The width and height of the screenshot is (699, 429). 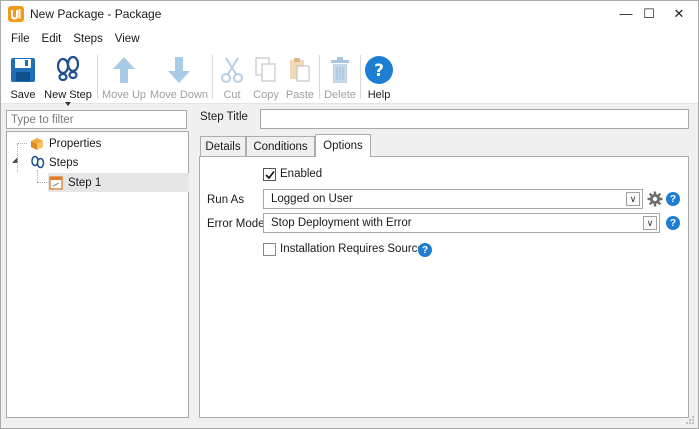 What do you see at coordinates (300, 70) in the screenshot?
I see `paste-icon` at bounding box center [300, 70].